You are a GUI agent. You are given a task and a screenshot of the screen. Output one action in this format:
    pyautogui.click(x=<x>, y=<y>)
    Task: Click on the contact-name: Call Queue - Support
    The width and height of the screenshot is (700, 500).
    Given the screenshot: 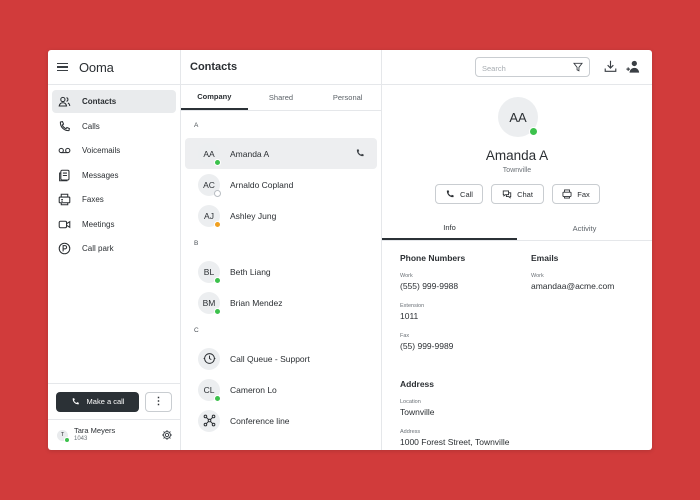 What is the action you would take?
    pyautogui.click(x=270, y=358)
    